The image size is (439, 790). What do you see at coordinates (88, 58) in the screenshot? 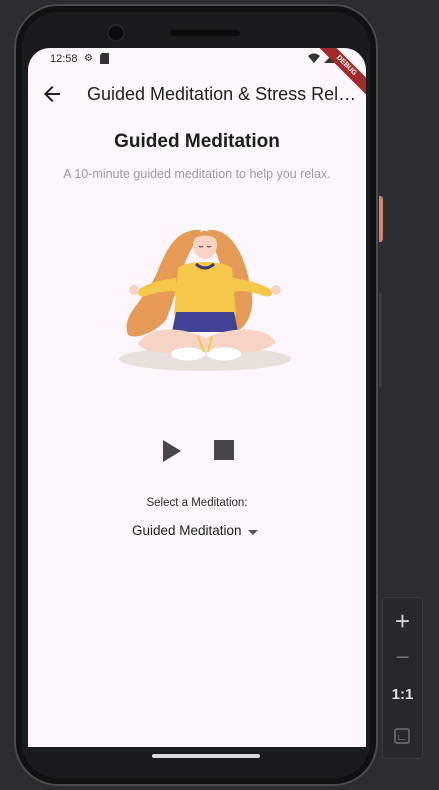
I see `settings-gear-icon: ⚙` at bounding box center [88, 58].